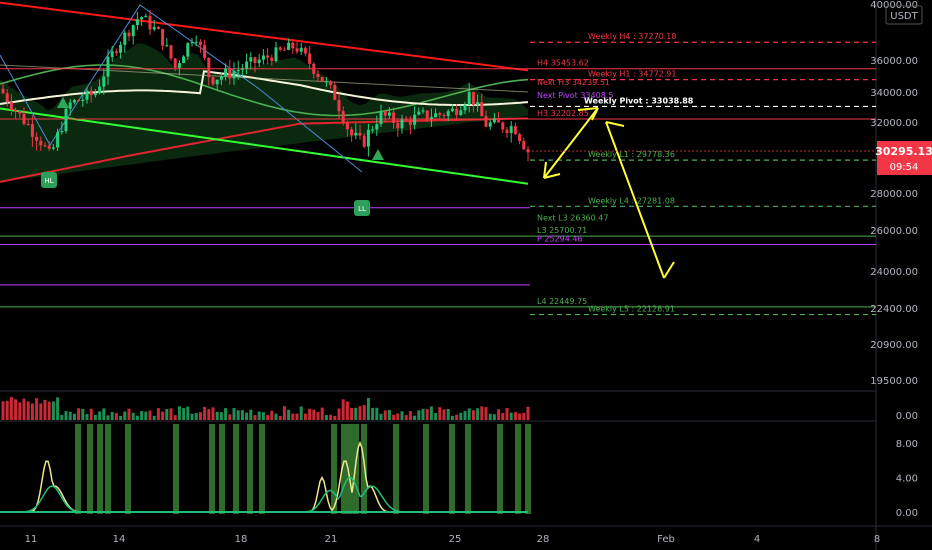 The image size is (932, 550). What do you see at coordinates (894, 194) in the screenshot?
I see `price-tick-label: 28000.00` at bounding box center [894, 194].